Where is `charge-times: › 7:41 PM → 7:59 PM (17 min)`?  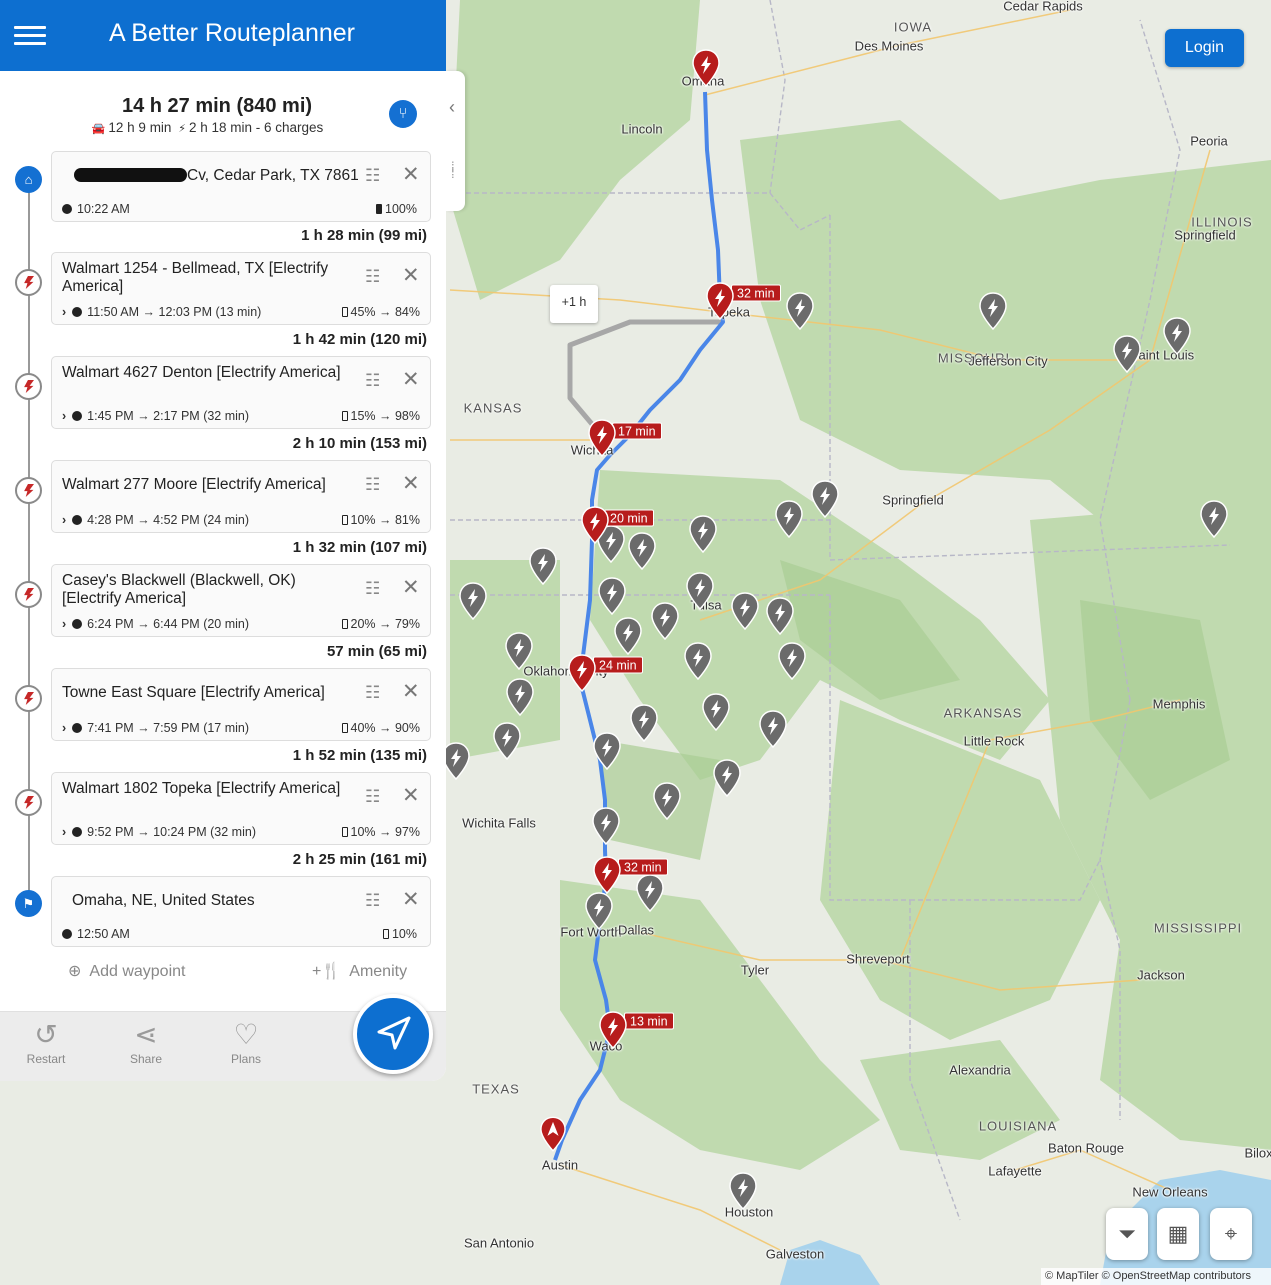
charge-times: › 7:41 PM → 7:59 PM (17 min) is located at coordinates (155, 728).